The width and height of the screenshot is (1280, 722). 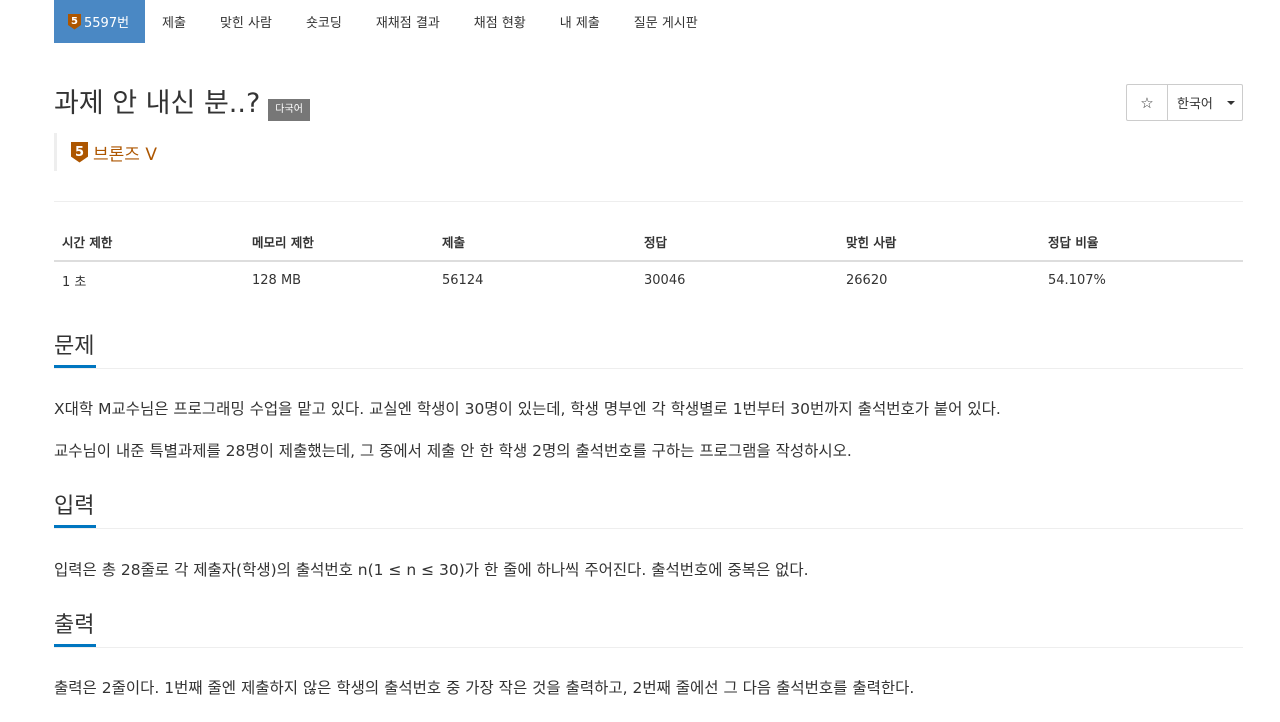 I want to click on favorite-star-button: ☆, so click(x=1147, y=102).